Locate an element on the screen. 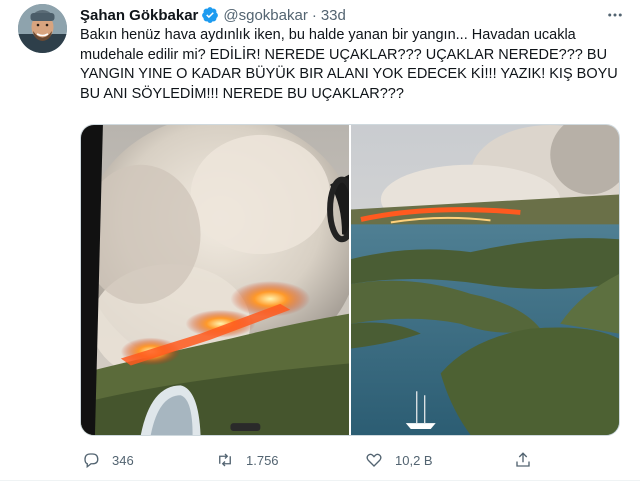  handle: @sgokbakar is located at coordinates (265, 15).